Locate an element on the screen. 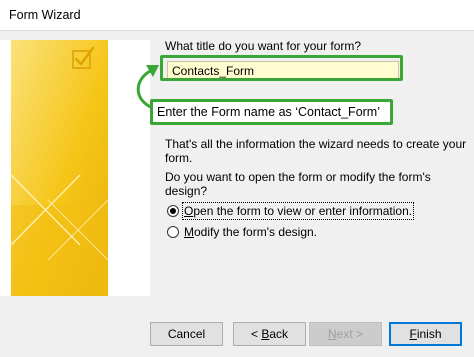 The height and width of the screenshot is (357, 474). back-button: < Back is located at coordinates (269, 334).